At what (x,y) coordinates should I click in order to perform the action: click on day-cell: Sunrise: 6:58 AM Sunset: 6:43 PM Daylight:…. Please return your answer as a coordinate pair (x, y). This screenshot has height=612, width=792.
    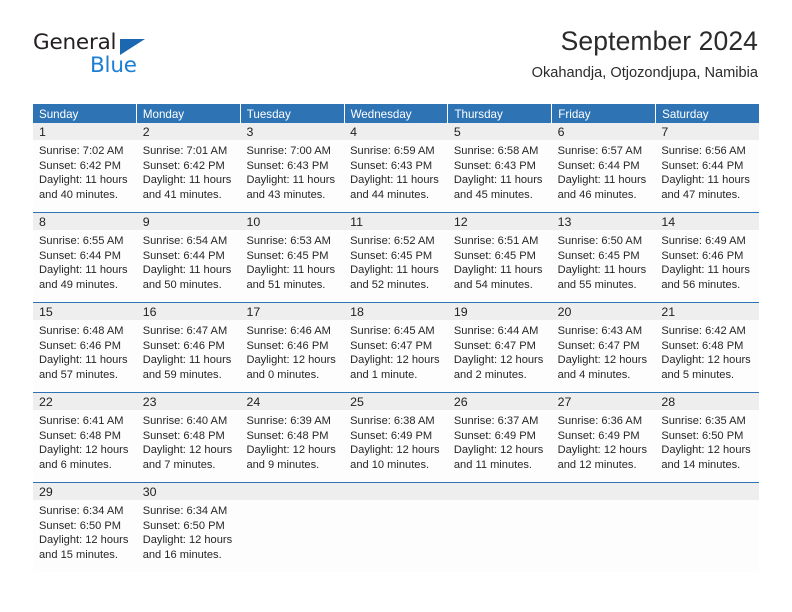
    Looking at the image, I should click on (500, 176).